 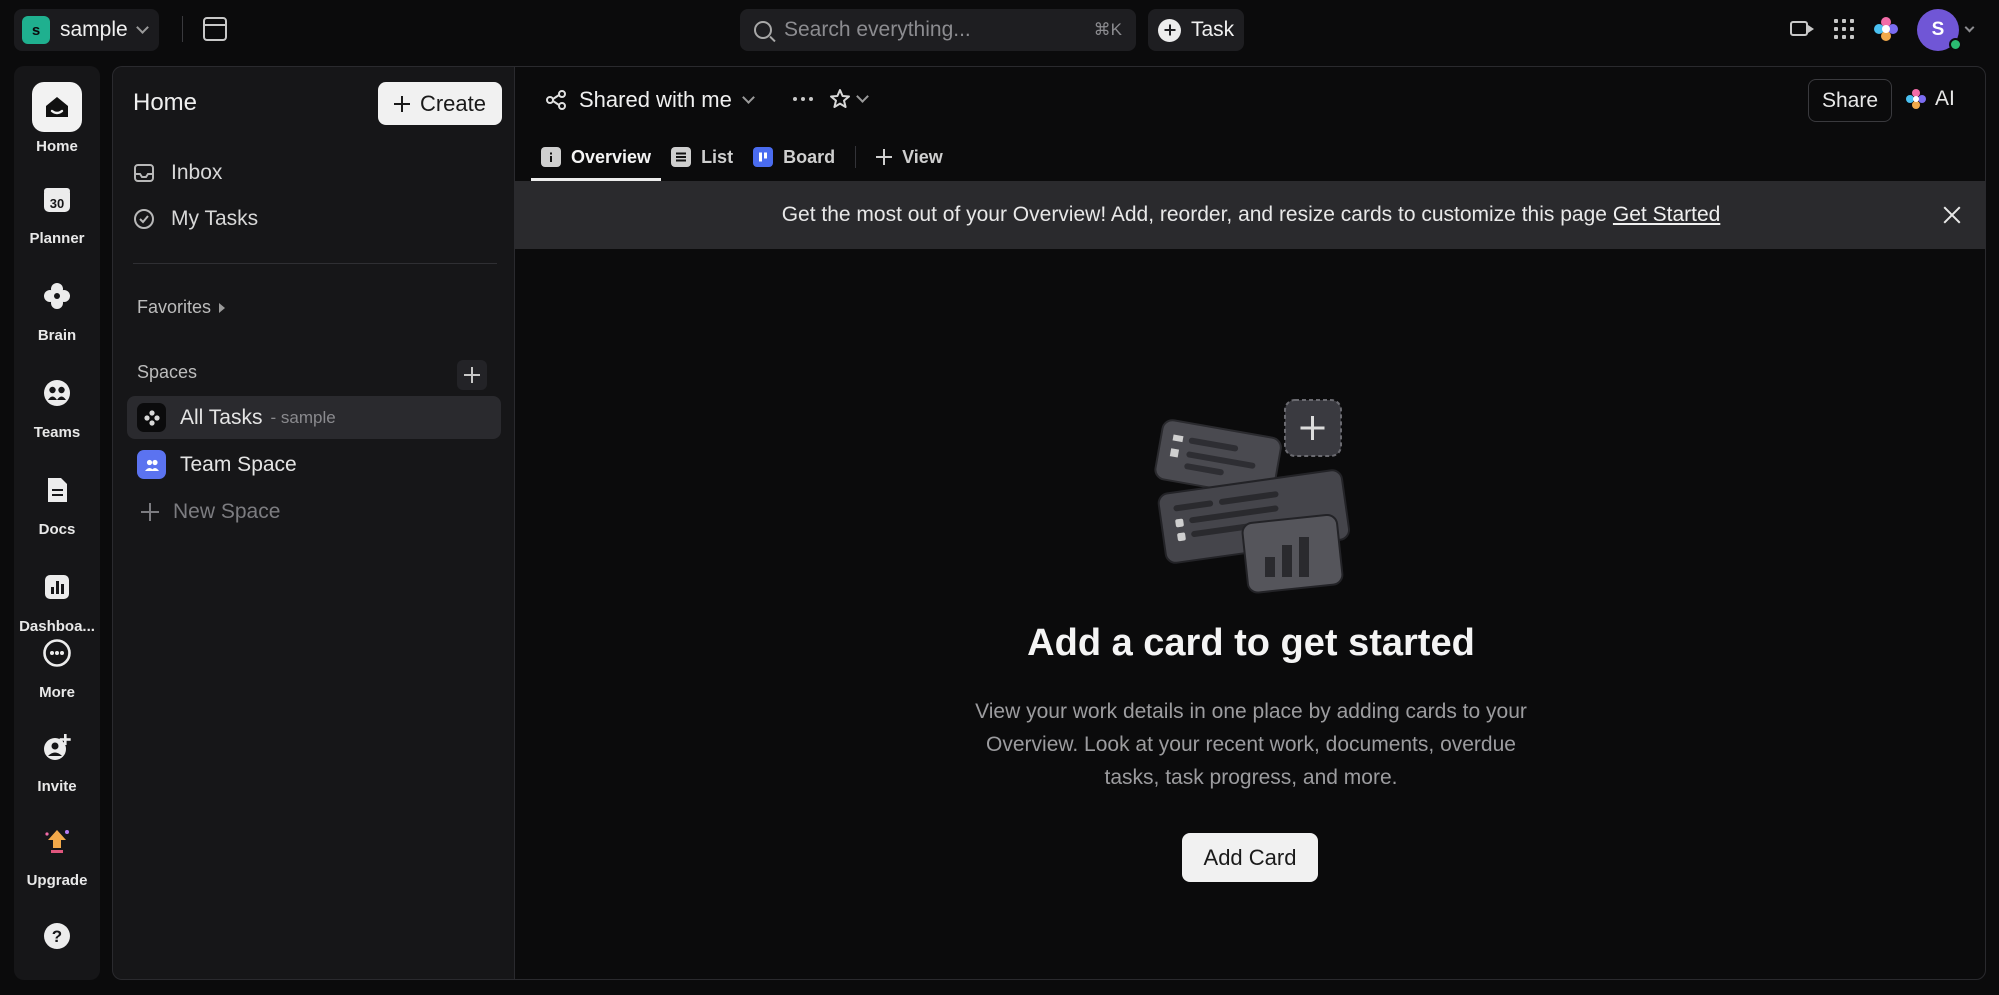 I want to click on get-started-link: Get Started, so click(x=1666, y=215).